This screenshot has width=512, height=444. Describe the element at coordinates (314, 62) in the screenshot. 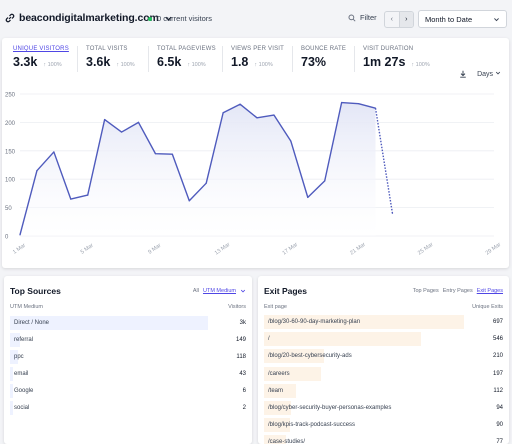

I see `stat-value: 73%` at that location.